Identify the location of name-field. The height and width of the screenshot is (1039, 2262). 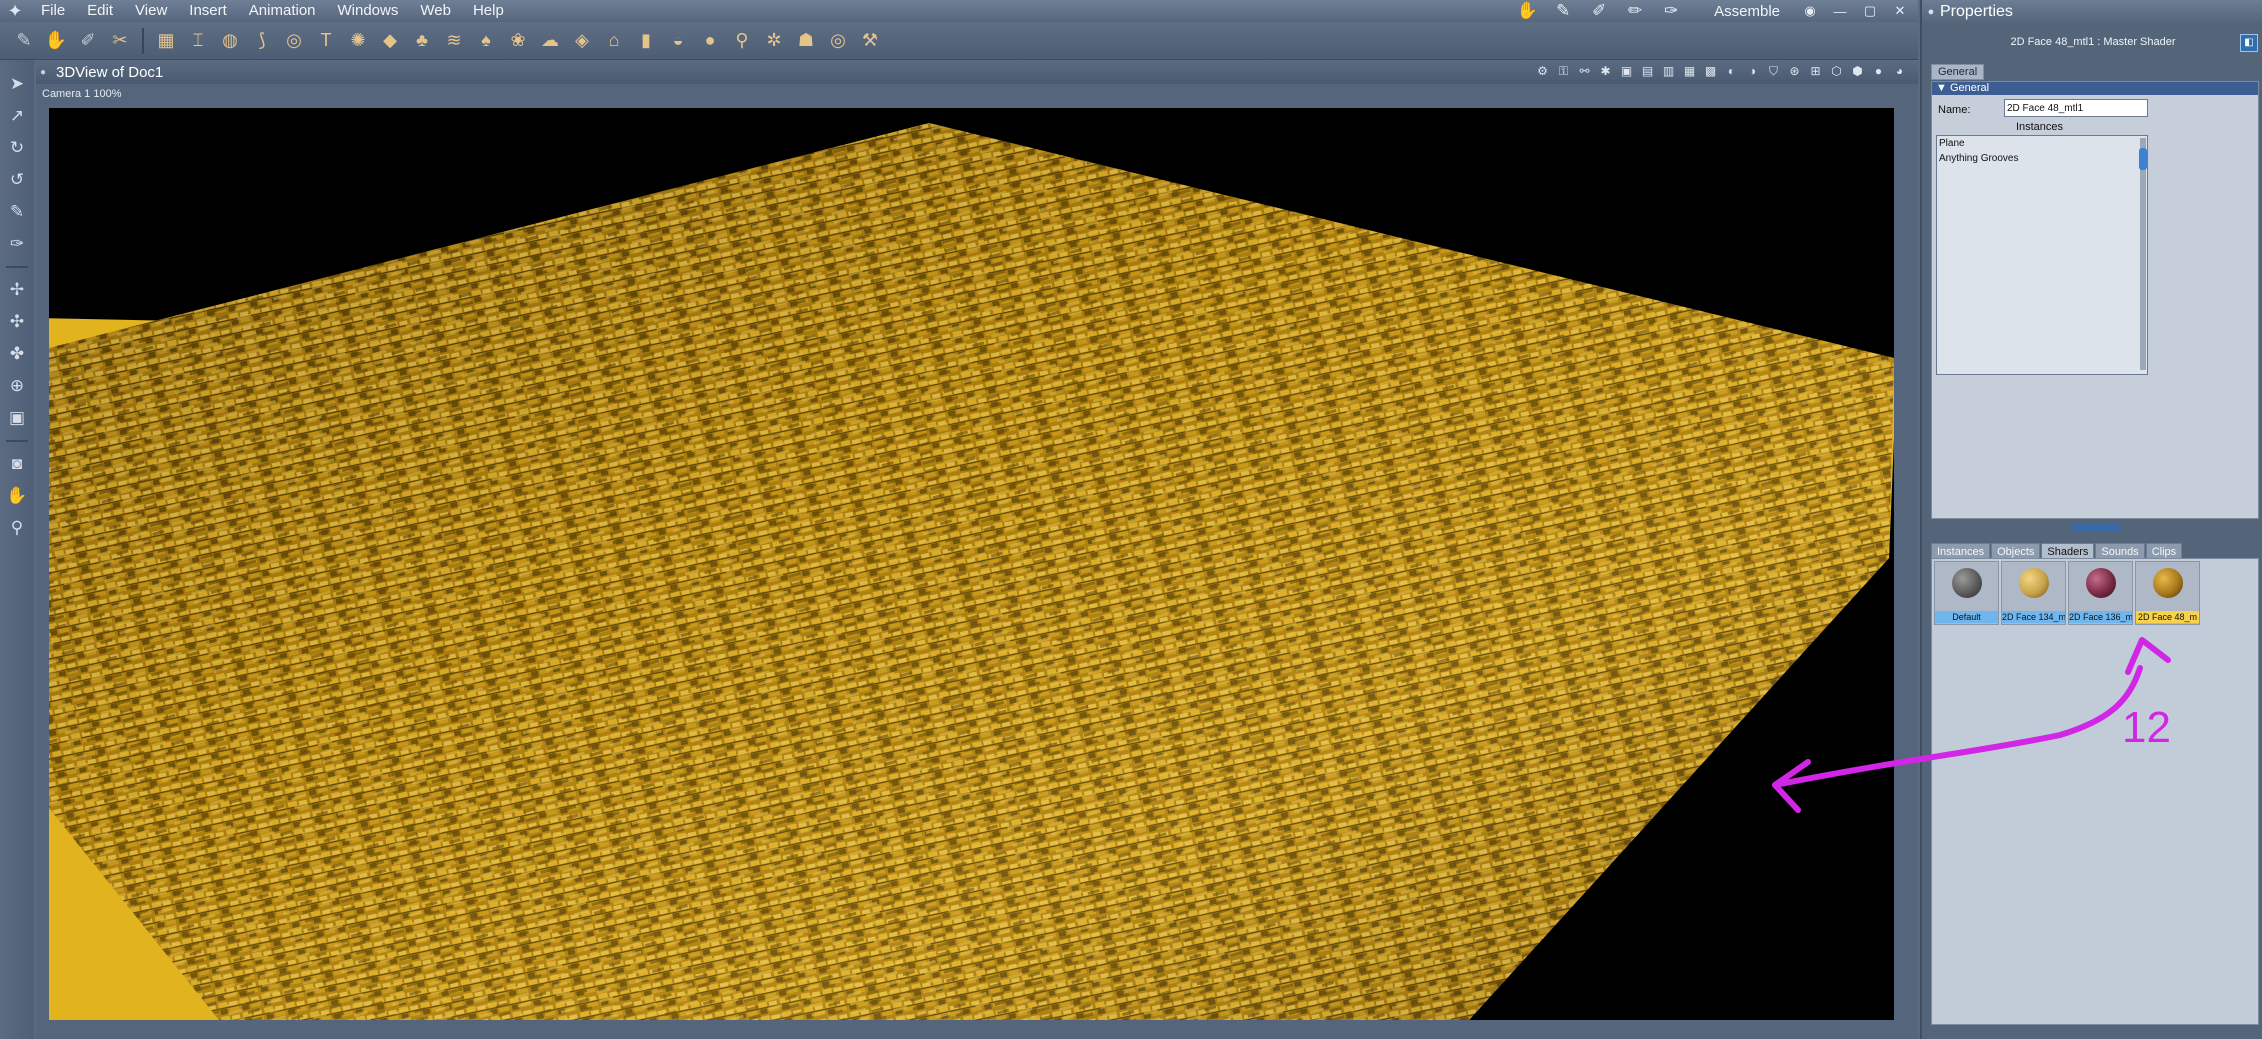
(2076, 108).